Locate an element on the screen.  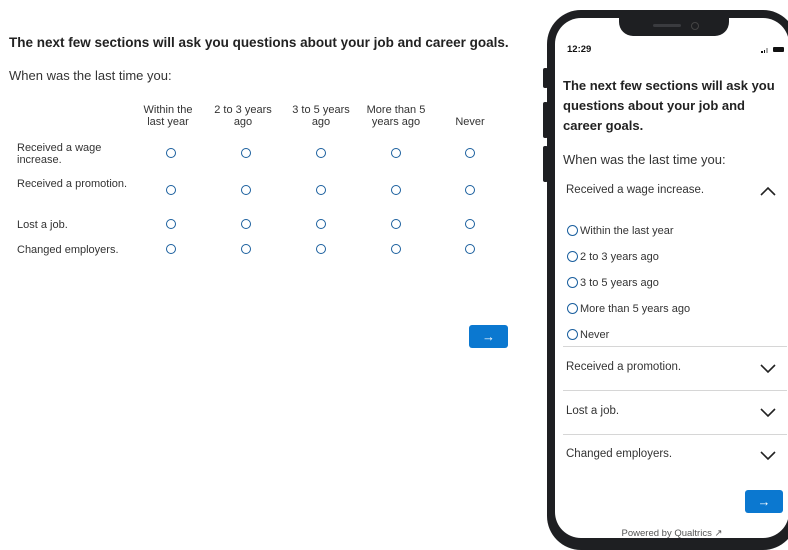
column-header: 2 to 3 years ago is located at coordinates (243, 116).